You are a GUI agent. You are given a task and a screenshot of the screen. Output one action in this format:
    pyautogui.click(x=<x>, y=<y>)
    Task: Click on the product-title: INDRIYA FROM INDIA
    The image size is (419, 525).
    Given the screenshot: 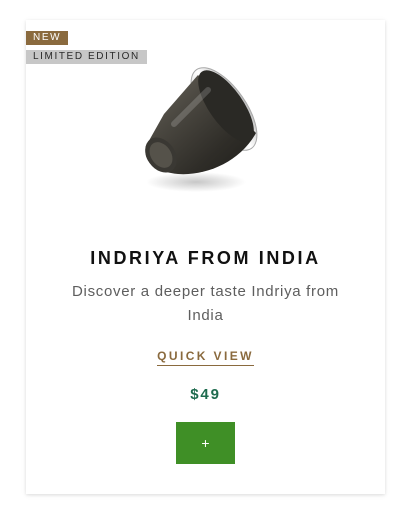 What is the action you would take?
    pyautogui.click(x=205, y=258)
    